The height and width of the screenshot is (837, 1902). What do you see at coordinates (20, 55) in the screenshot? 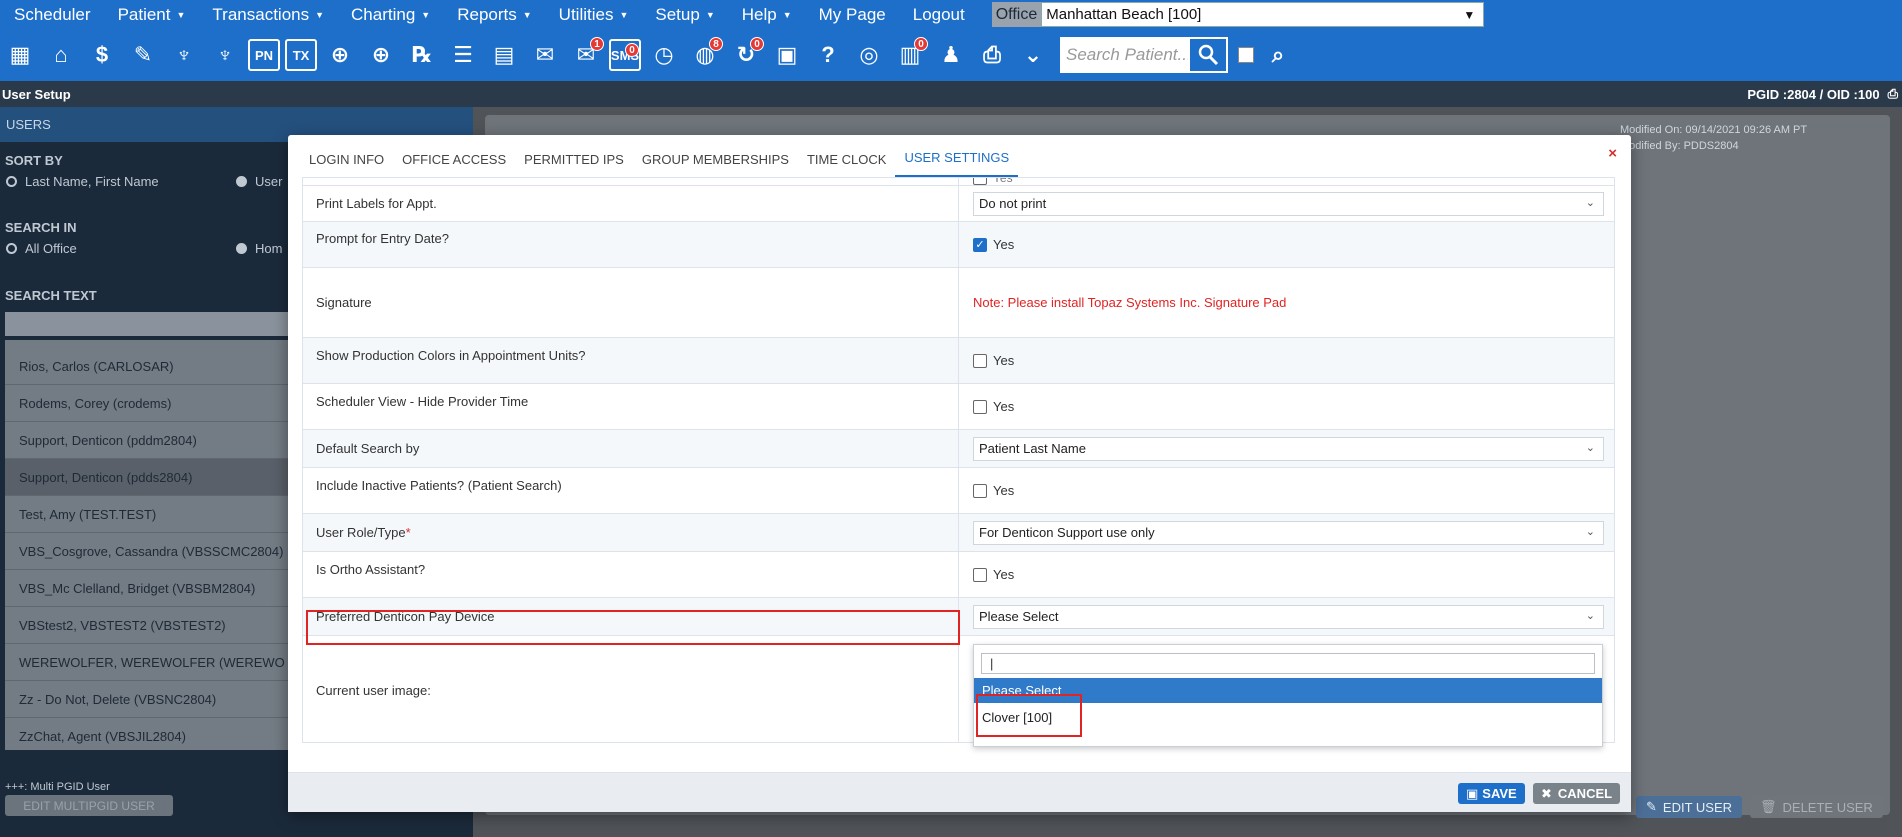
I see `calendar-icon: ▦` at bounding box center [20, 55].